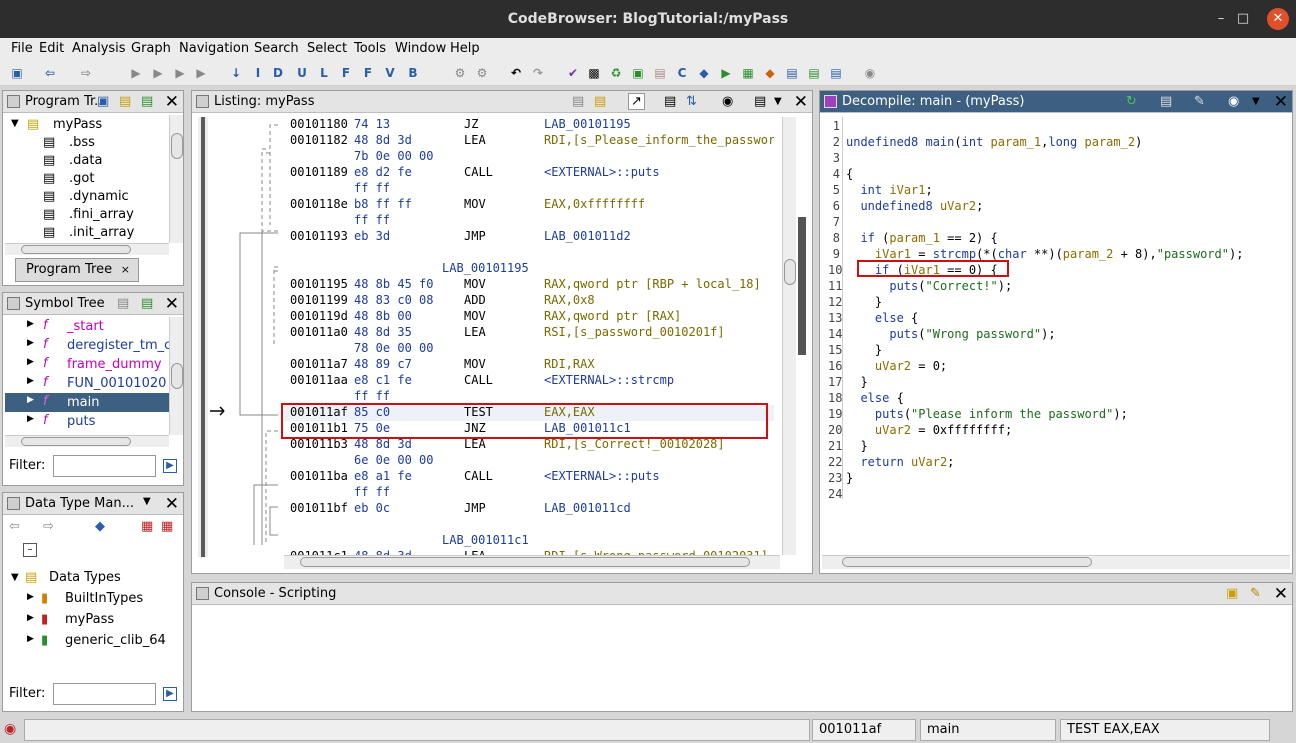  Describe the element at coordinates (302, 73) in the screenshot. I see `next-undefined-icon: U` at that location.